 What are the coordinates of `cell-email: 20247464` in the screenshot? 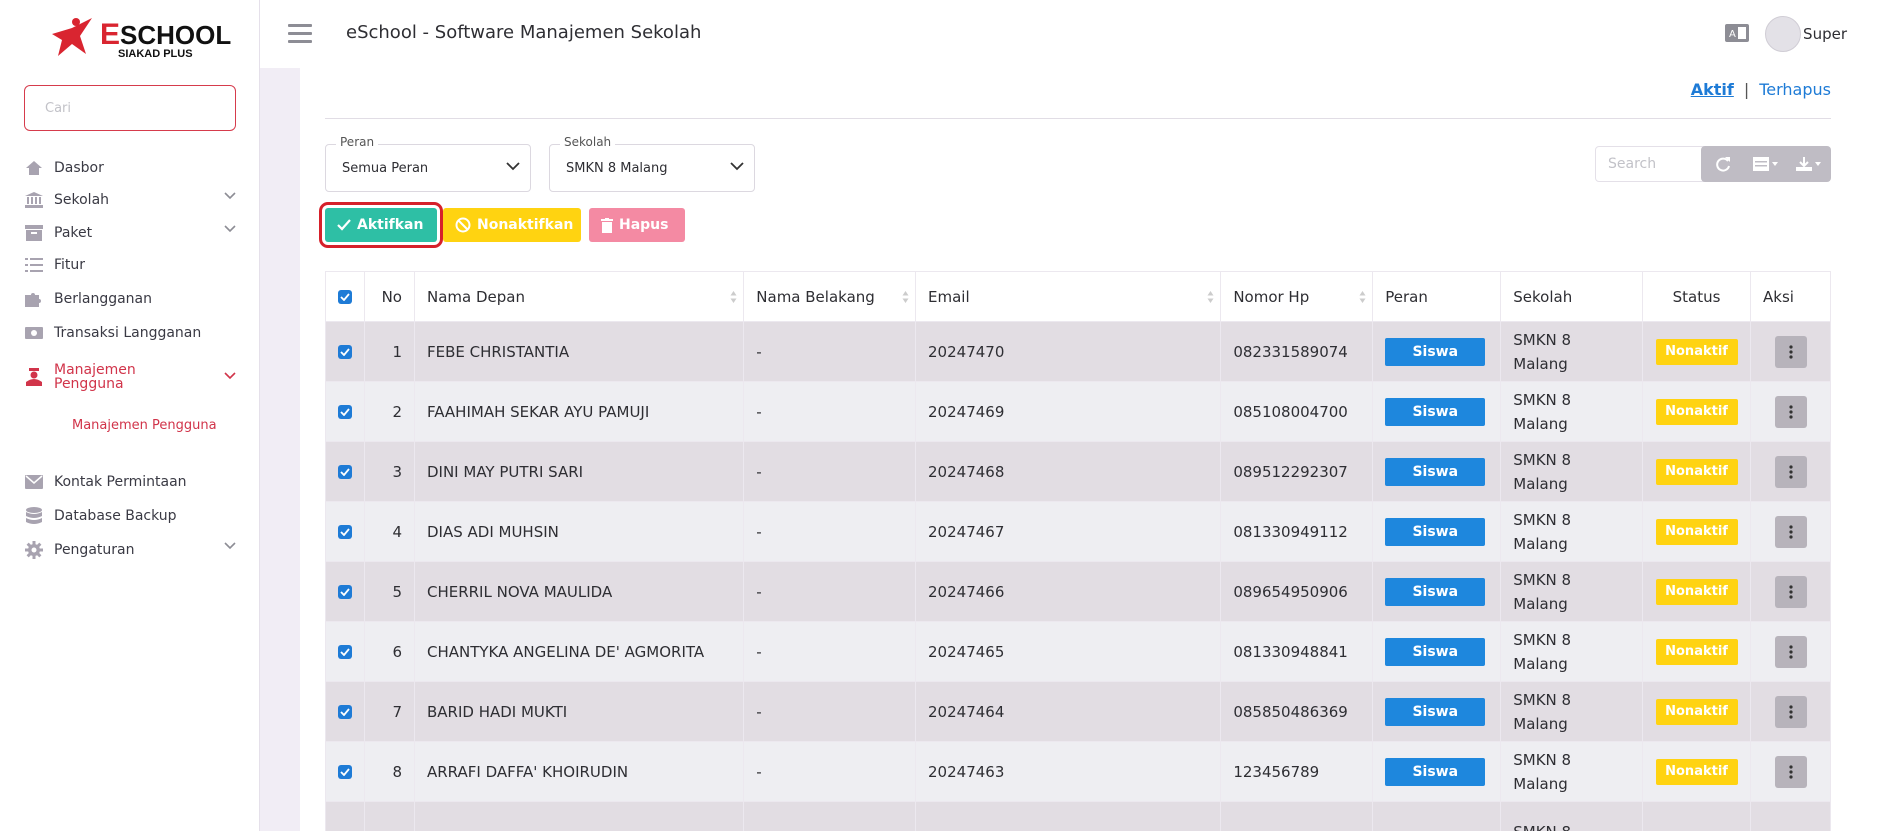 It's located at (1068, 711).